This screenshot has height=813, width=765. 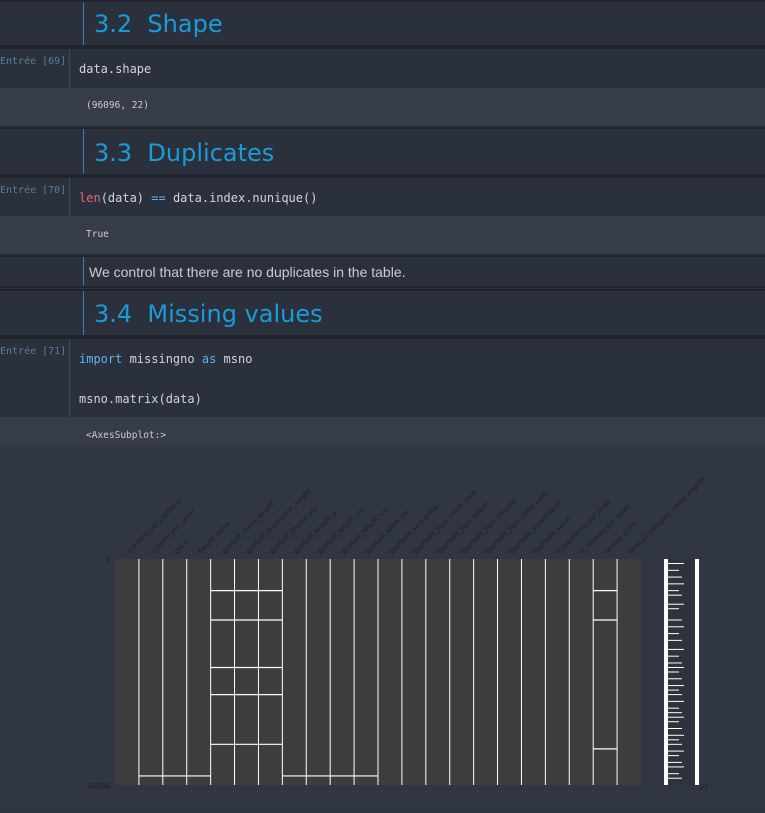 I want to click on matrix-column-product_weight_g, so click(x=294, y=672).